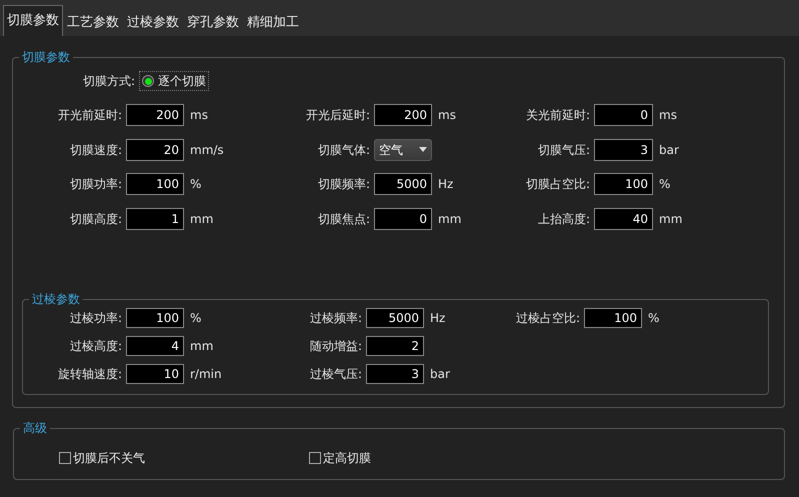  What do you see at coordinates (403, 149) in the screenshot?
I see `dropdown: 空气` at bounding box center [403, 149].